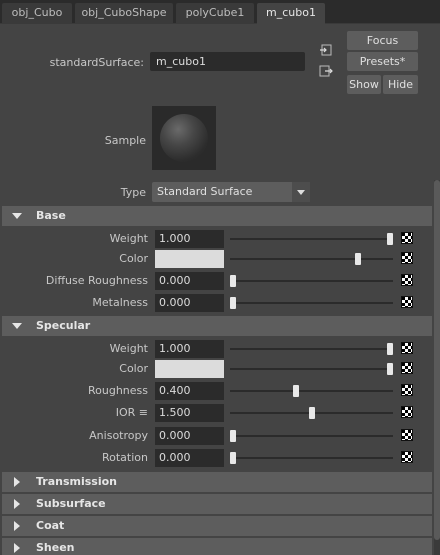  What do you see at coordinates (120, 302) in the screenshot?
I see `metalness-label: Metalness` at bounding box center [120, 302].